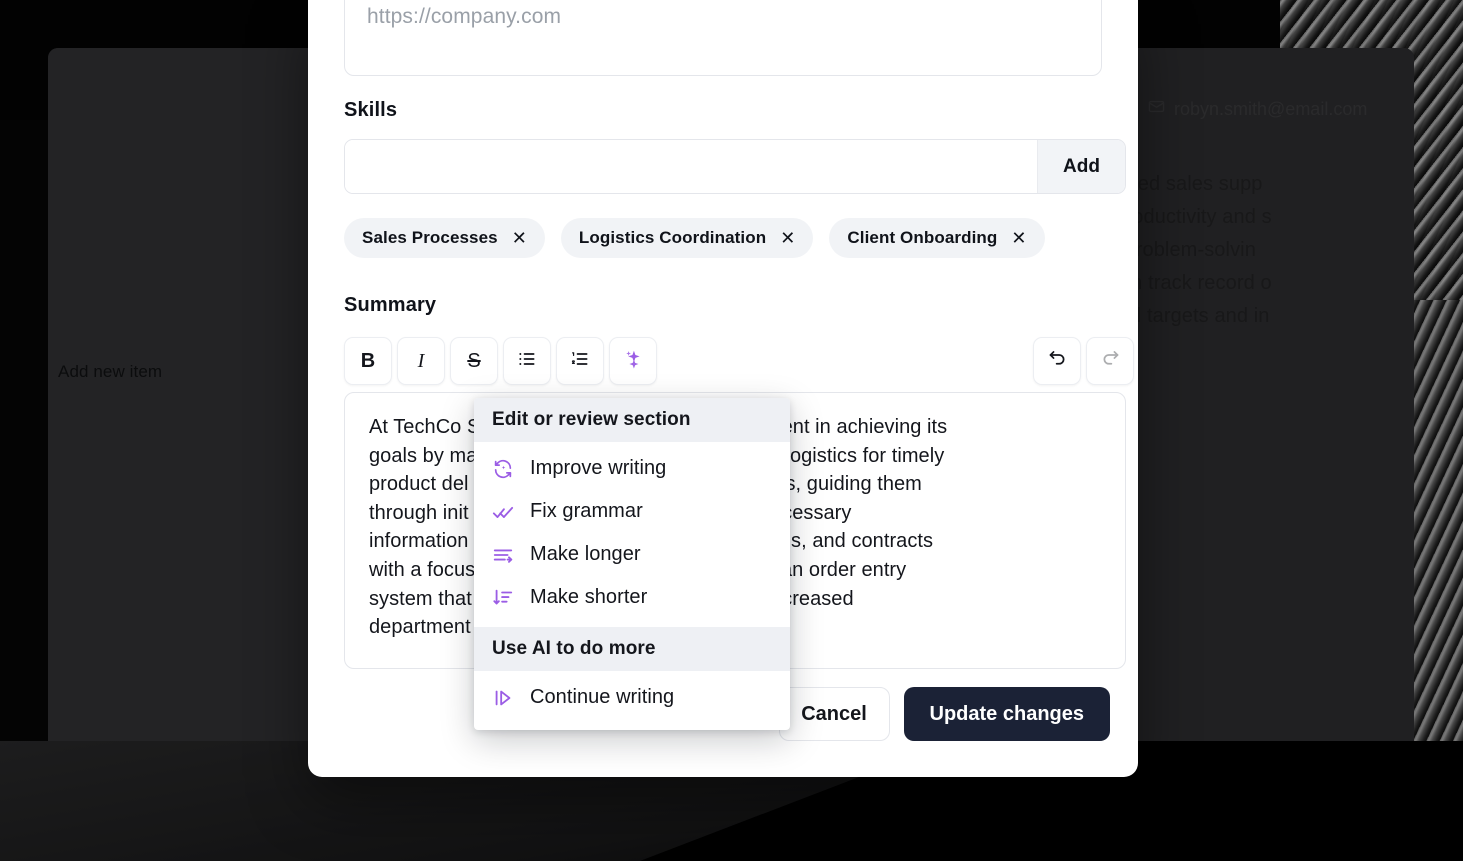 The height and width of the screenshot is (861, 1463). I want to click on double-check-icon, so click(503, 512).